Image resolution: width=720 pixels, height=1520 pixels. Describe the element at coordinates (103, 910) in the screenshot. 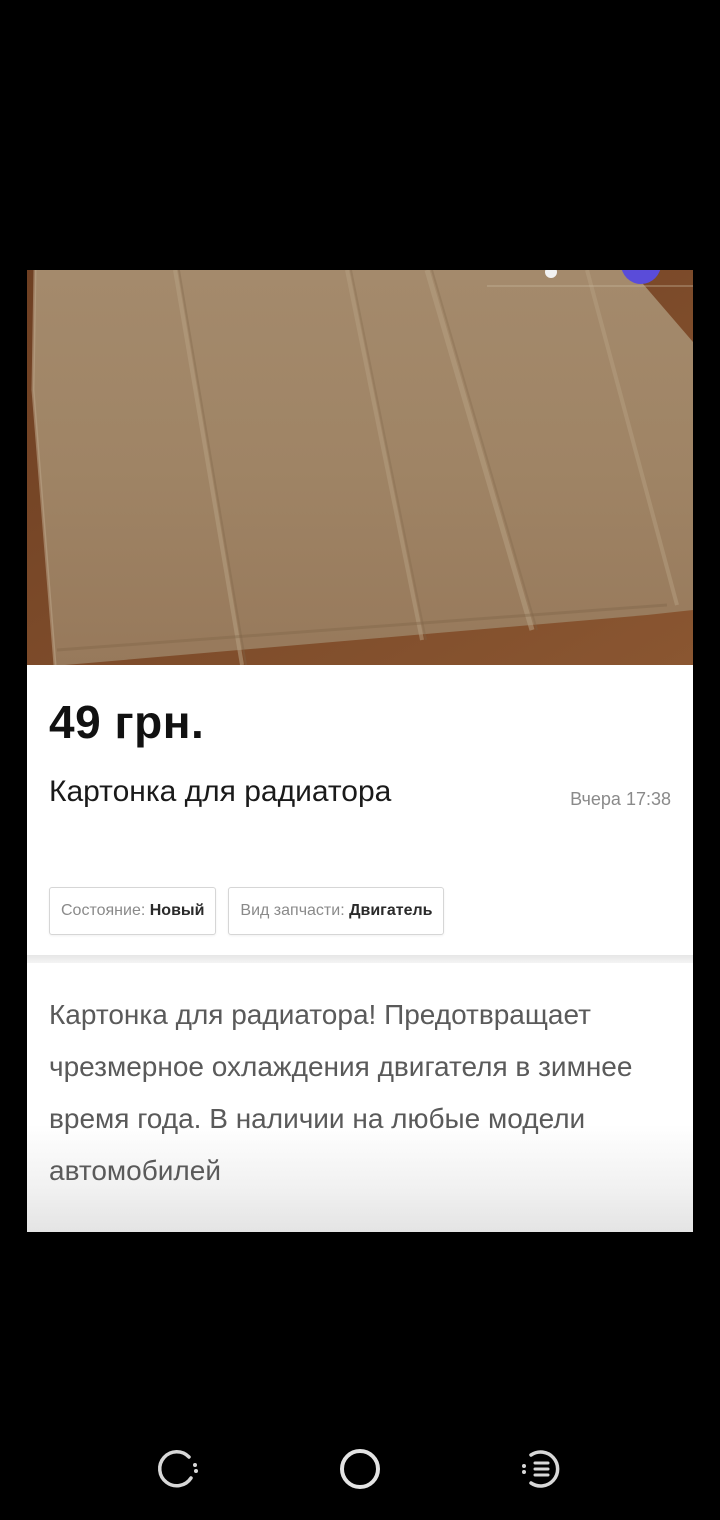

I see `tag-condition-label: Состояние:` at that location.